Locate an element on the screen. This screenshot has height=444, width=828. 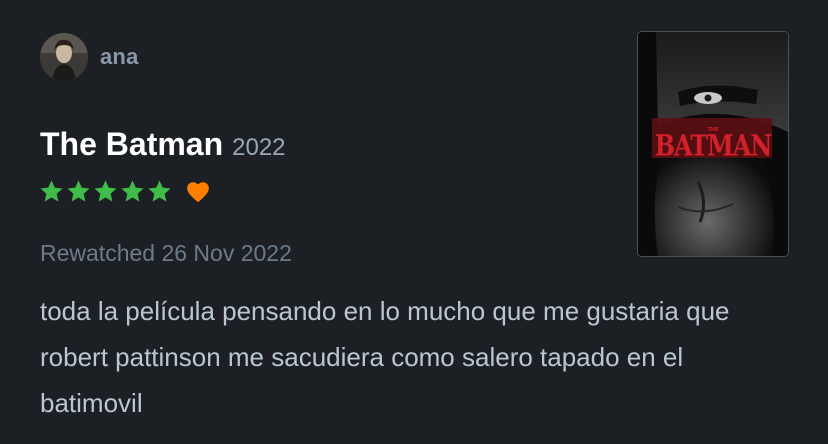
username: ana is located at coordinates (119, 57).